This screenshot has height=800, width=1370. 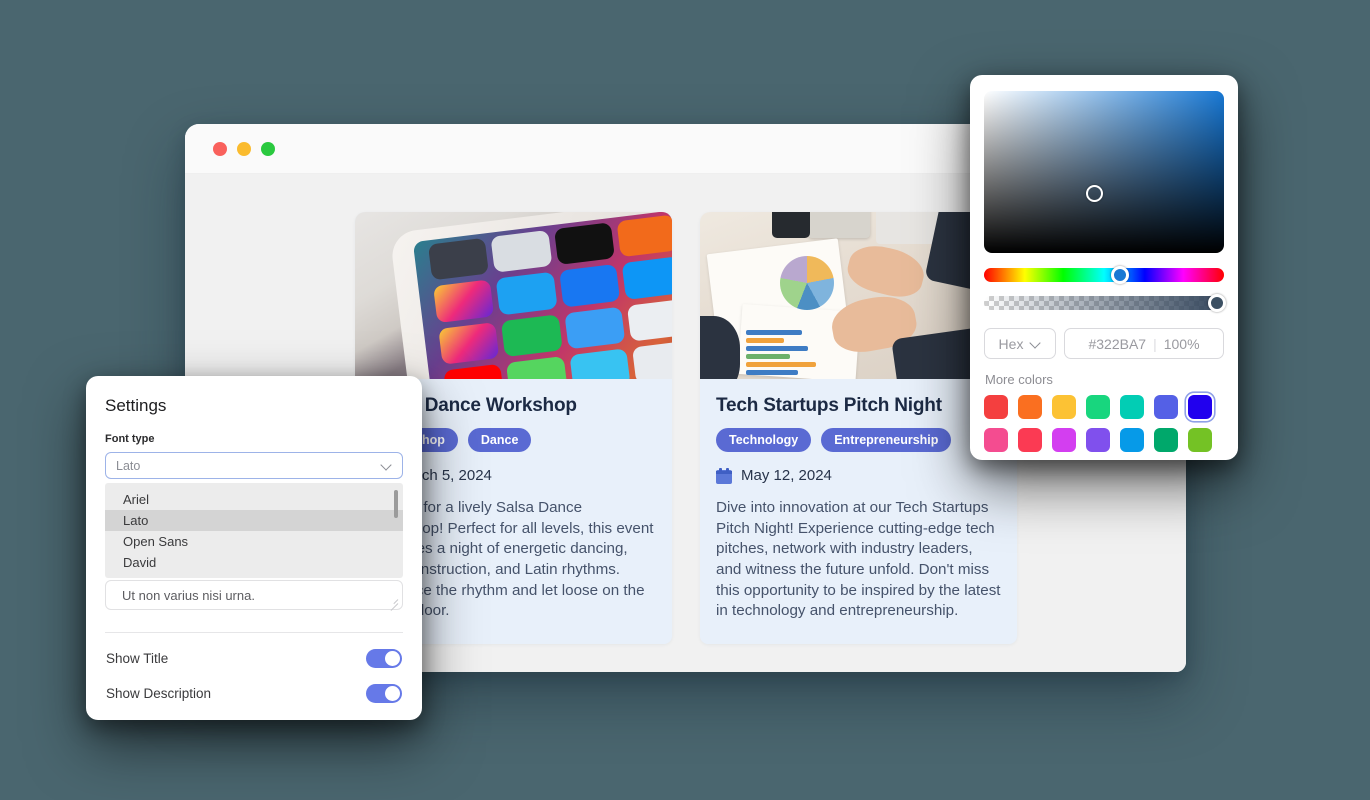 What do you see at coordinates (829, 405) in the screenshot?
I see `event-card-title: Tech Startups Pitch Night` at bounding box center [829, 405].